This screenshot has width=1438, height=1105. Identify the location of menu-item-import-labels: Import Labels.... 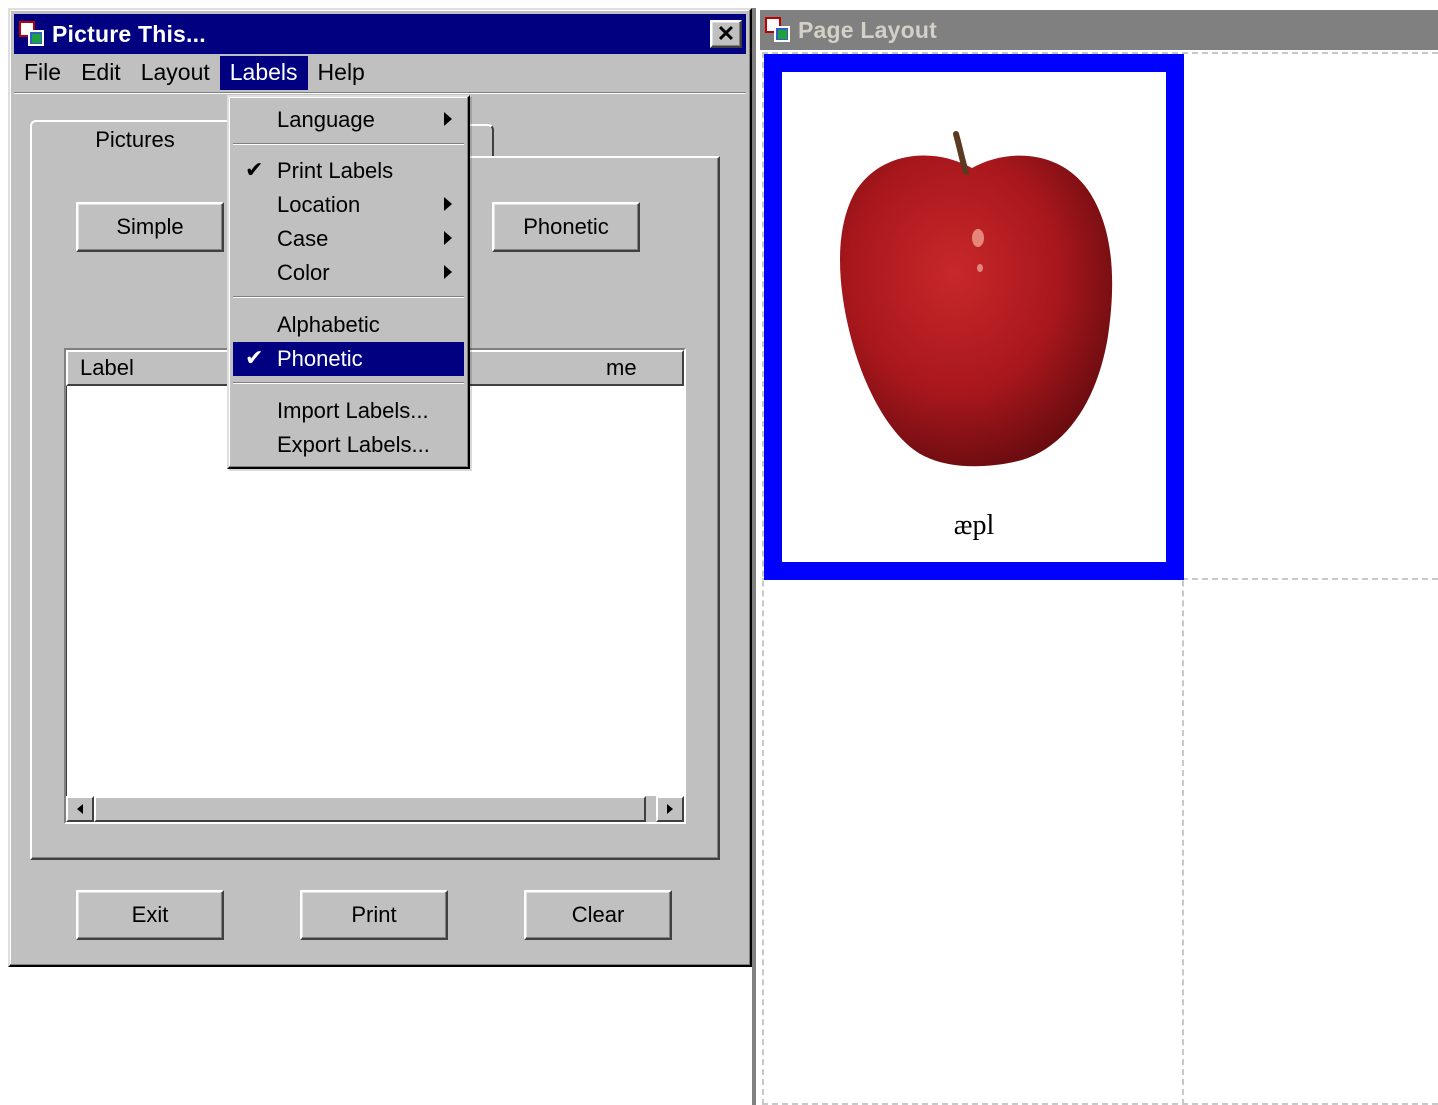
(348, 411).